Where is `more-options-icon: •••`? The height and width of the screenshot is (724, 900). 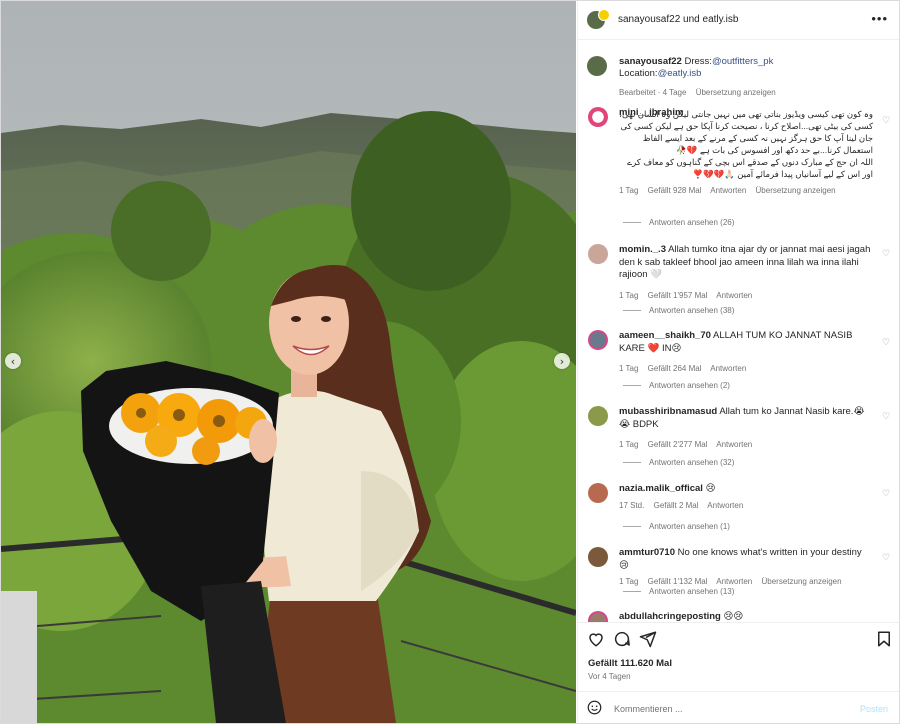
more-options-icon: ••• is located at coordinates (879, 18).